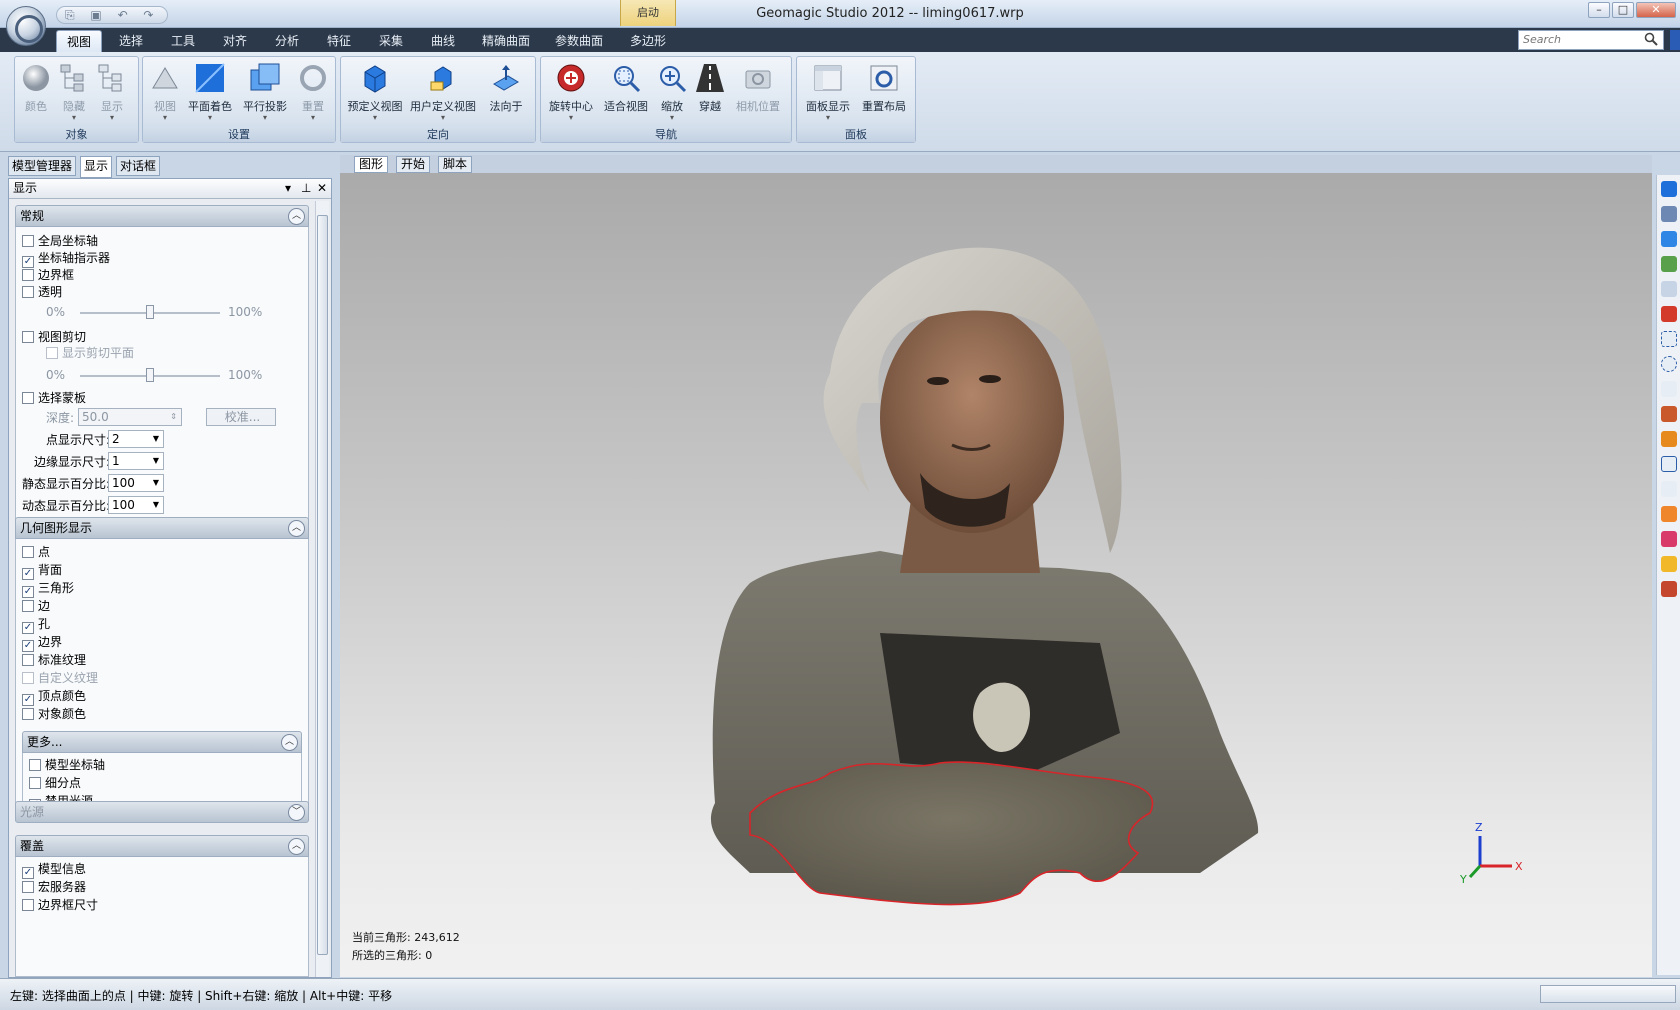 The width and height of the screenshot is (1680, 1010). I want to click on tab-features: 特征, so click(339, 41).